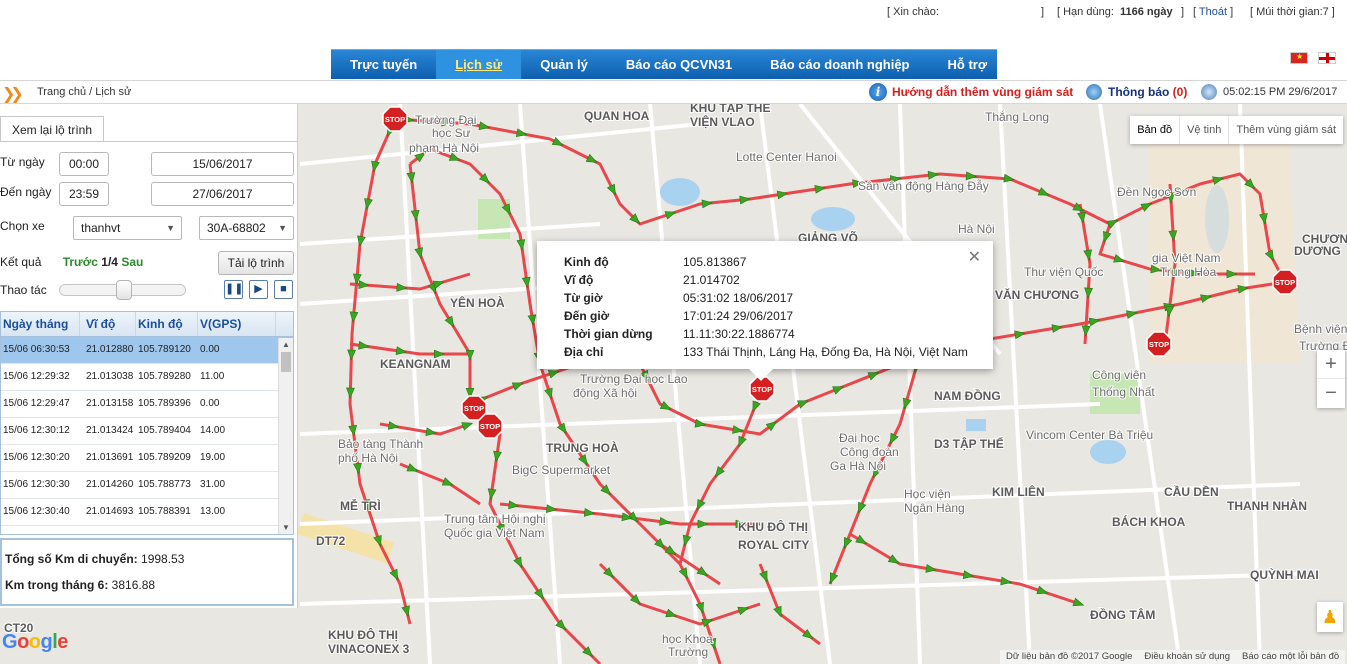 The image size is (1347, 664). Describe the element at coordinates (127, 228) in the screenshot. I see `user-select: thanhvt ▼` at that location.